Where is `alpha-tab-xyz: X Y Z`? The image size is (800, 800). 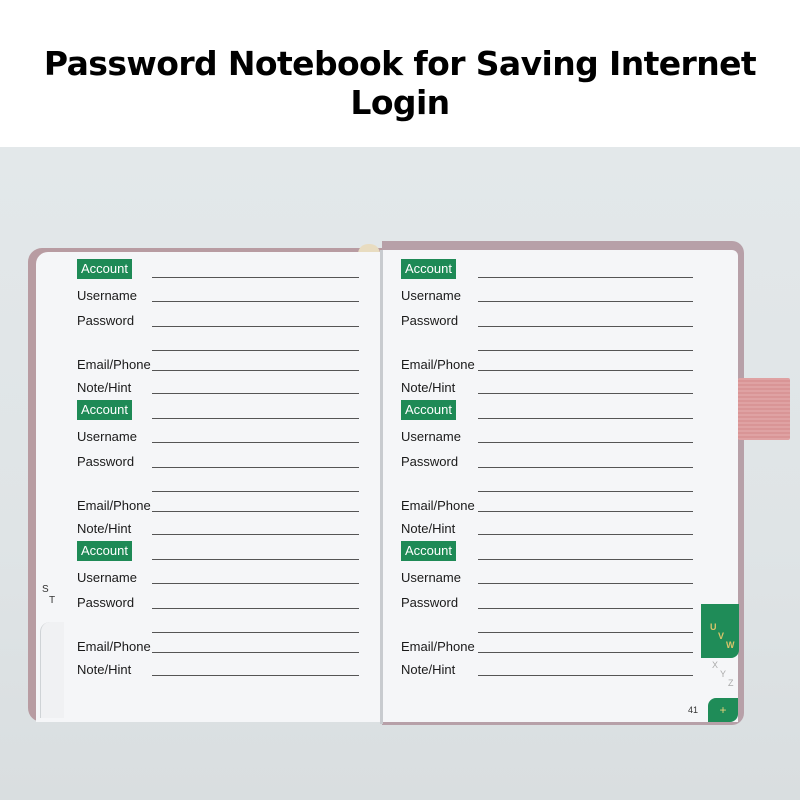 alpha-tab-xyz: X Y Z is located at coordinates (723, 678).